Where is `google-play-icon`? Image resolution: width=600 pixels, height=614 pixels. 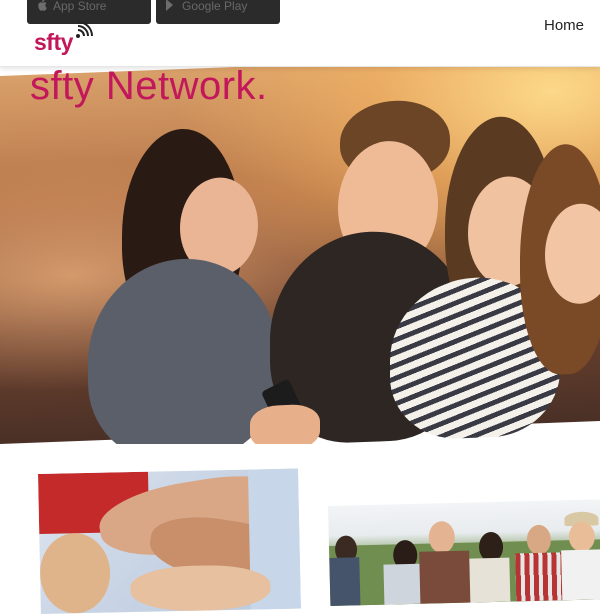 google-play-icon is located at coordinates (171, 7).